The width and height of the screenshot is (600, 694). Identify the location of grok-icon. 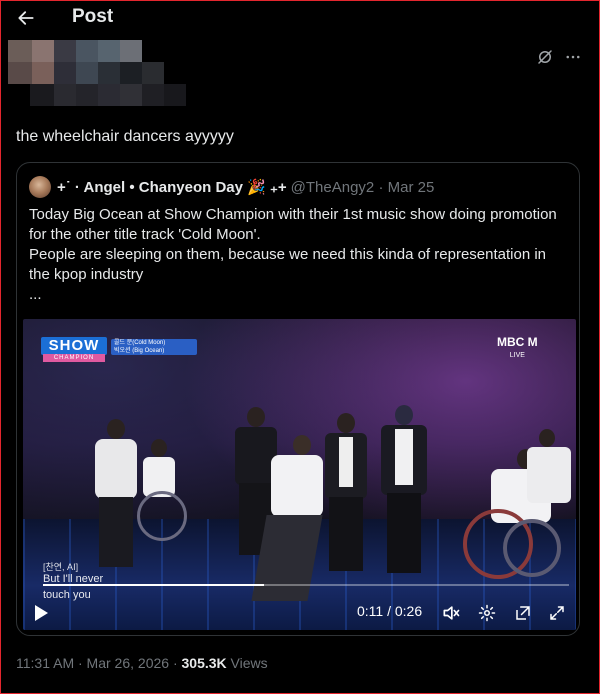
(545, 57).